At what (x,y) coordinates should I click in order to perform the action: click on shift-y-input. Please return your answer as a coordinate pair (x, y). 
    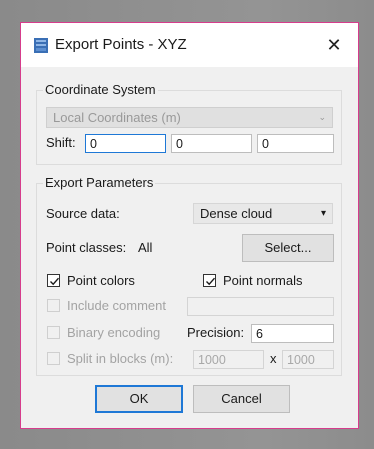
    Looking at the image, I should click on (211, 143).